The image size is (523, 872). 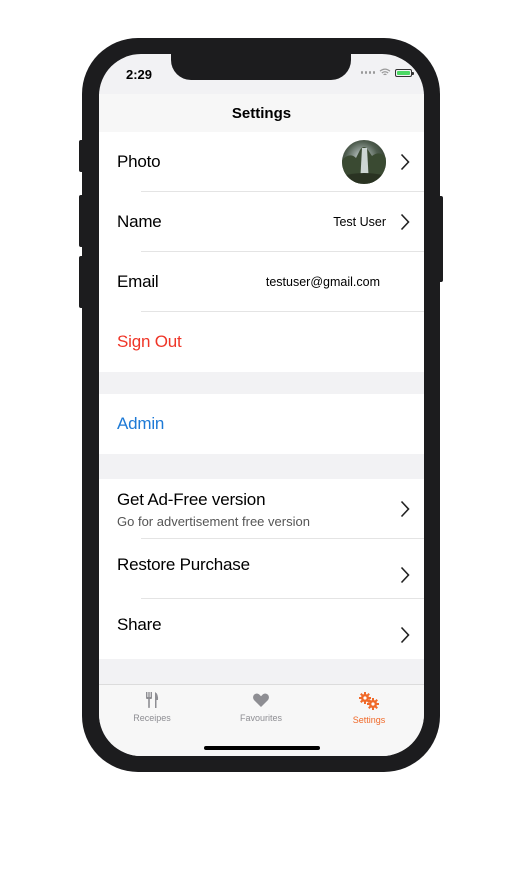 I want to click on email-value: testuser@gmail.com, so click(x=322, y=282).